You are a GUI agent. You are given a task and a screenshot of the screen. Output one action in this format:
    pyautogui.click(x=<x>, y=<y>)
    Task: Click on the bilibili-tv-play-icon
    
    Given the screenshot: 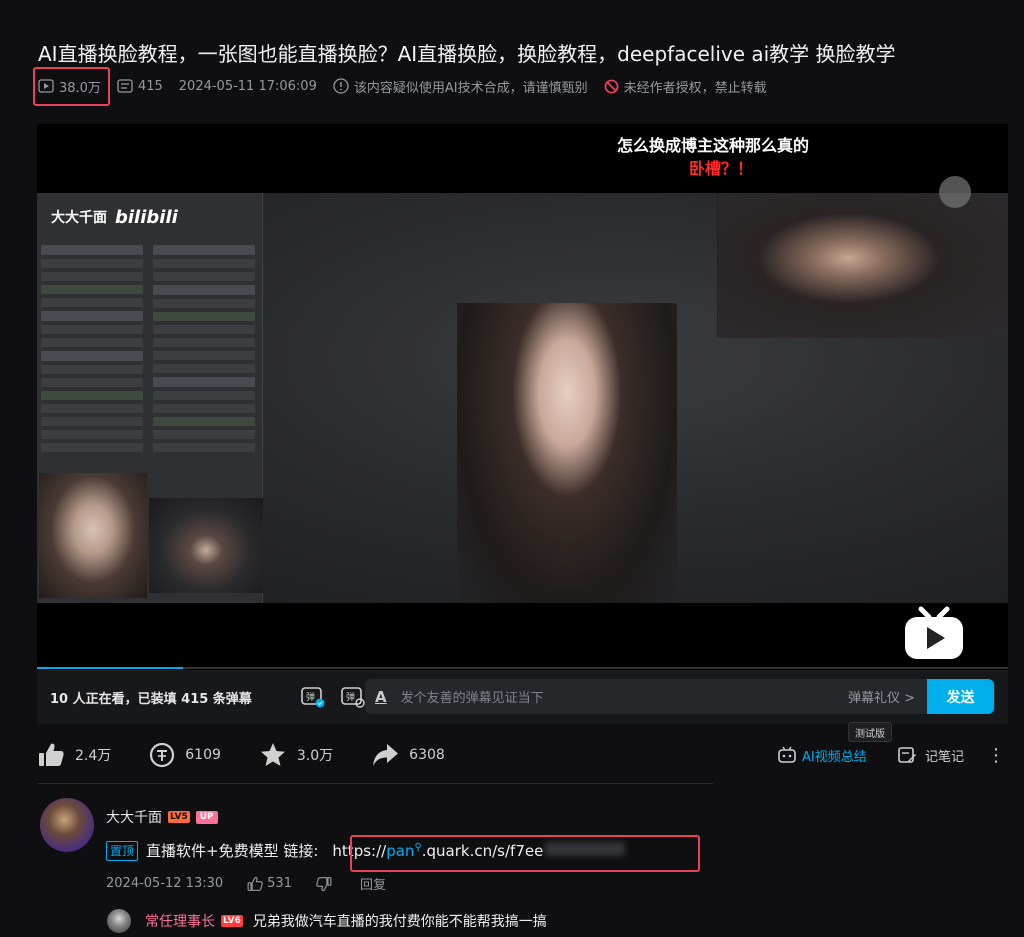 What is the action you would take?
    pyautogui.click(x=934, y=633)
    